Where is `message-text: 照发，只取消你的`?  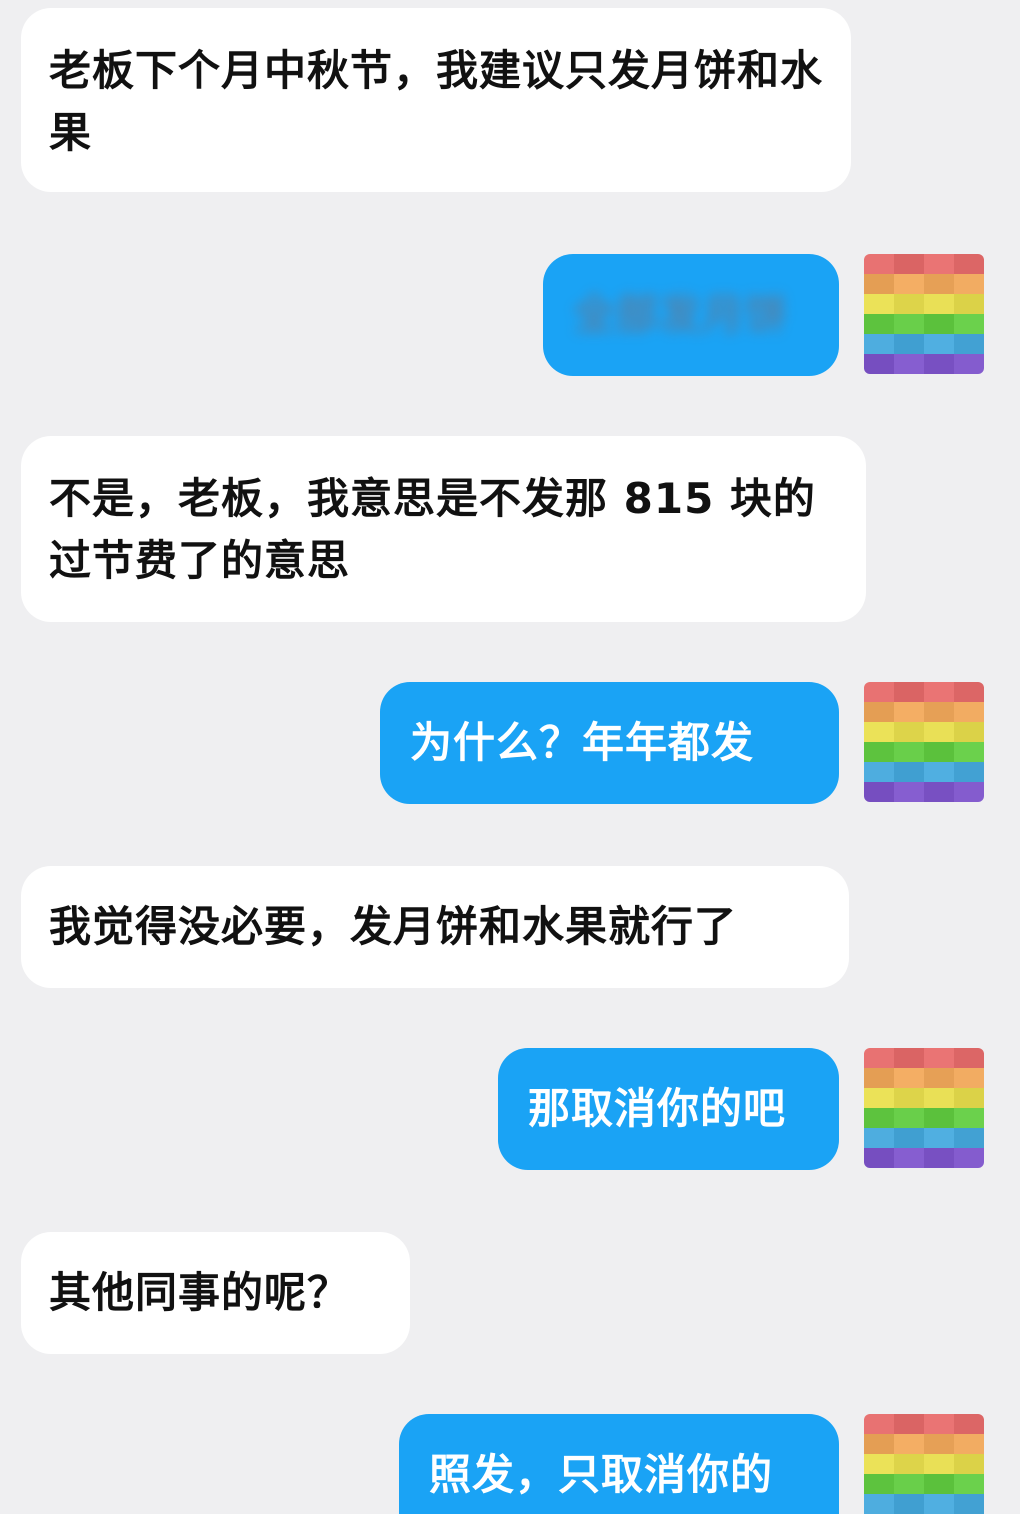
message-text: 照发，只取消你的 is located at coordinates (601, 1474).